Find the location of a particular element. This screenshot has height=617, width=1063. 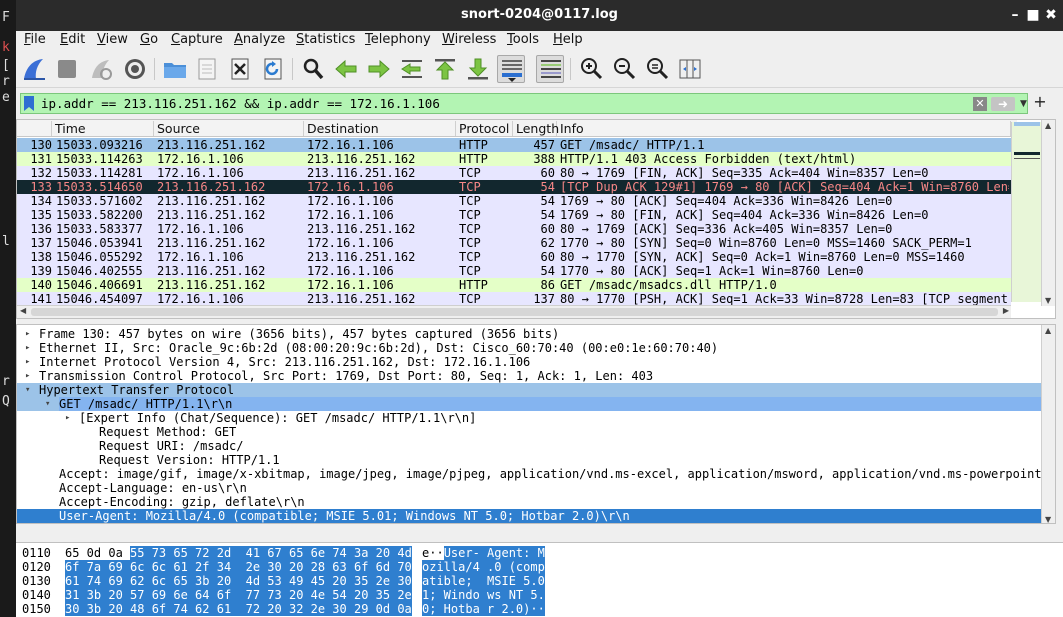

apply-filter-icon: ➜ is located at coordinates (1003, 104).